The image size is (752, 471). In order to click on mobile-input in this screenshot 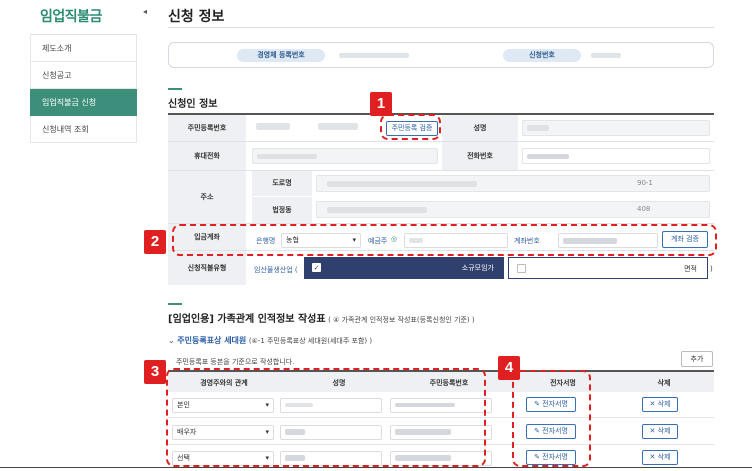, I will do `click(345, 156)`.